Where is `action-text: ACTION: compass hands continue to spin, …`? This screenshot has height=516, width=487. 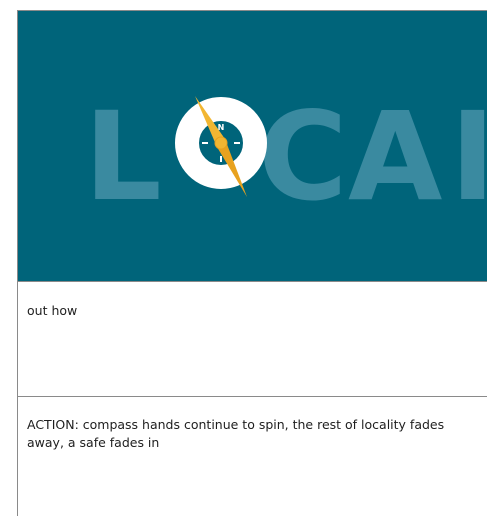
action-text: ACTION: compass hands continue to spin, … is located at coordinates (236, 433).